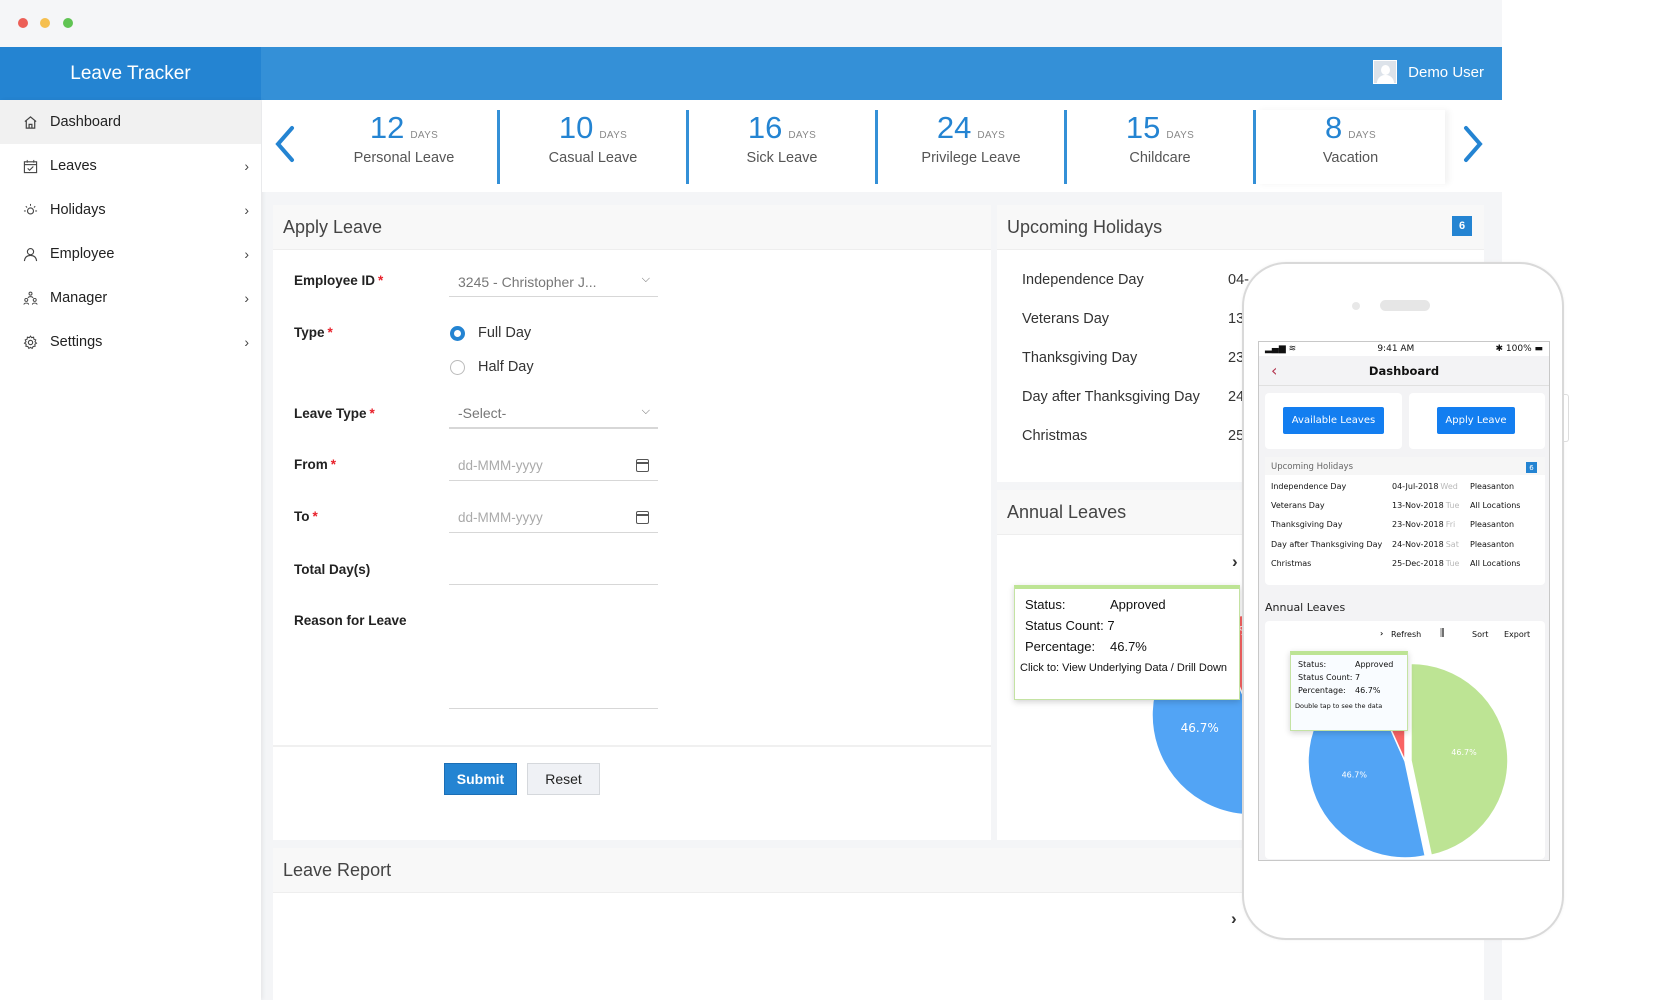  I want to click on from-date-input: dd-MMM-yyyy, so click(553, 466).